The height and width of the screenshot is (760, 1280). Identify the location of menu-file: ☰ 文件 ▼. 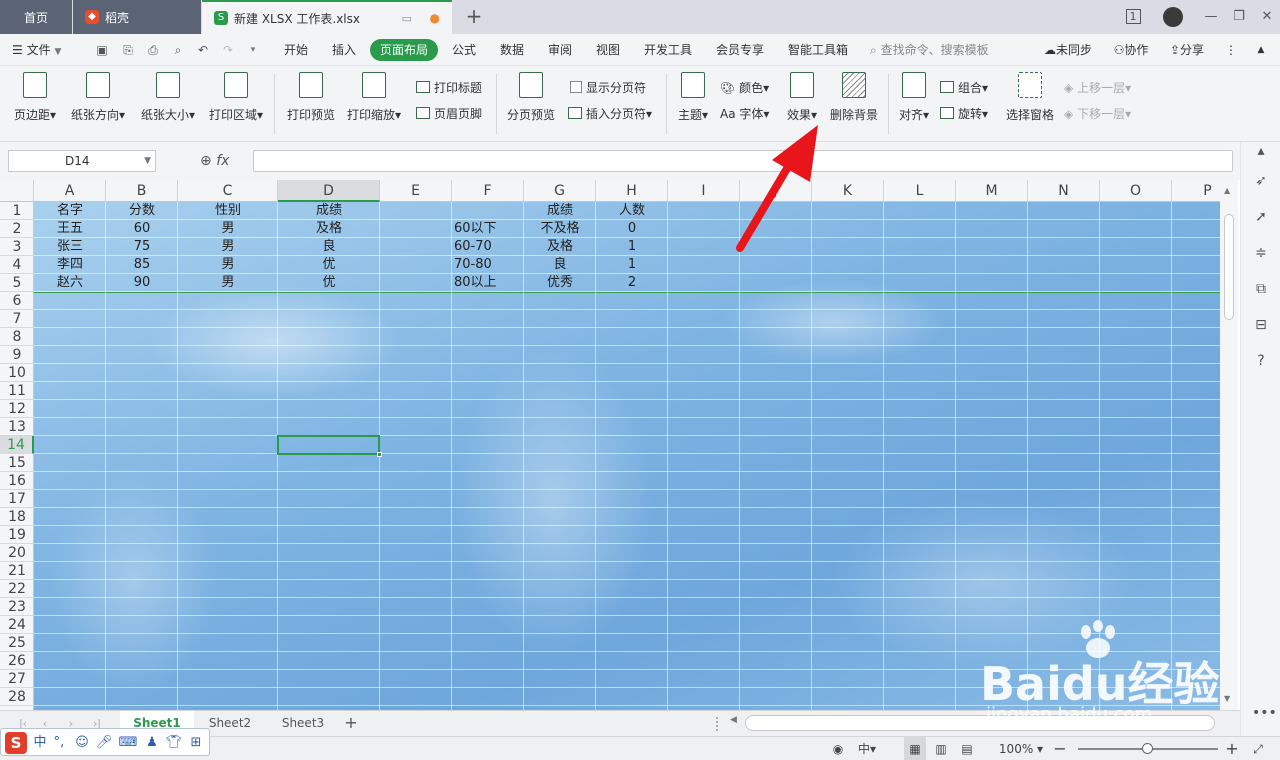
(45, 50).